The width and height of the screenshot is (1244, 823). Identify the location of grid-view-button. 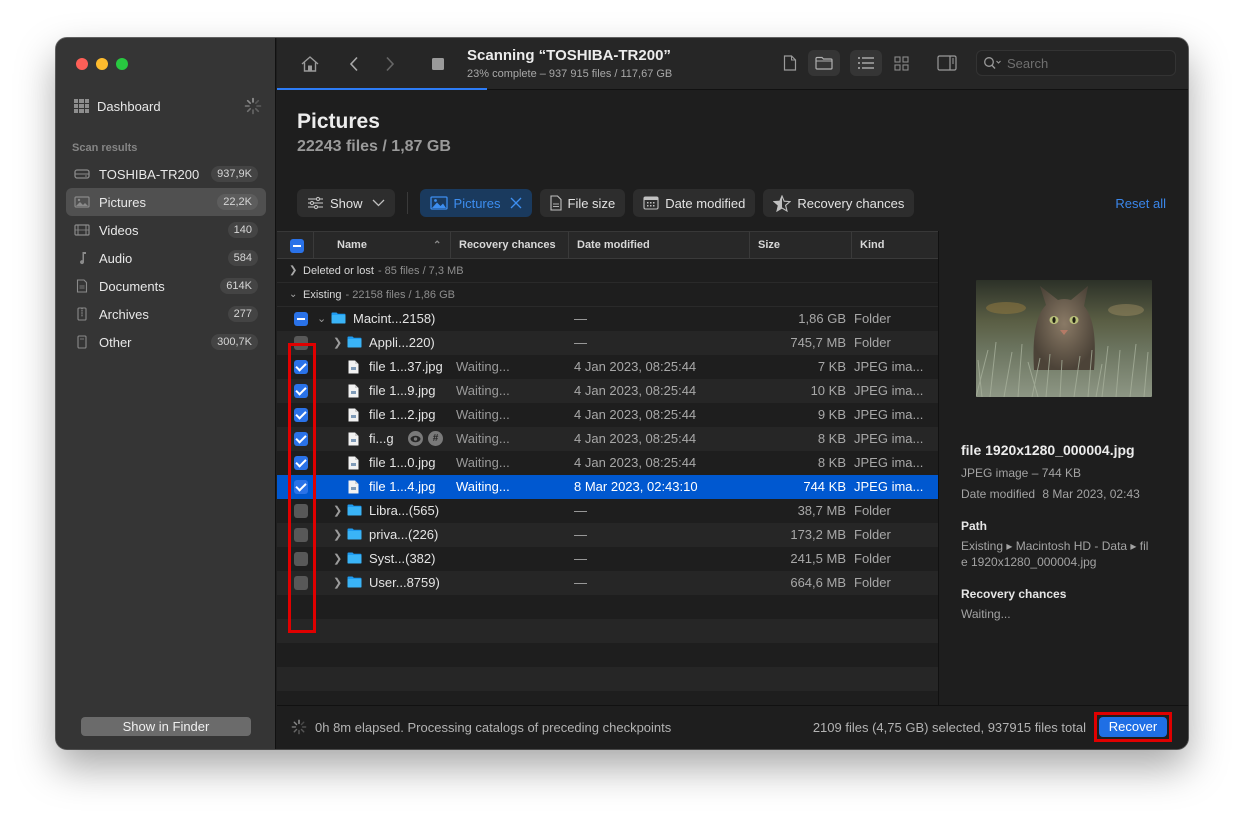
(901, 63).